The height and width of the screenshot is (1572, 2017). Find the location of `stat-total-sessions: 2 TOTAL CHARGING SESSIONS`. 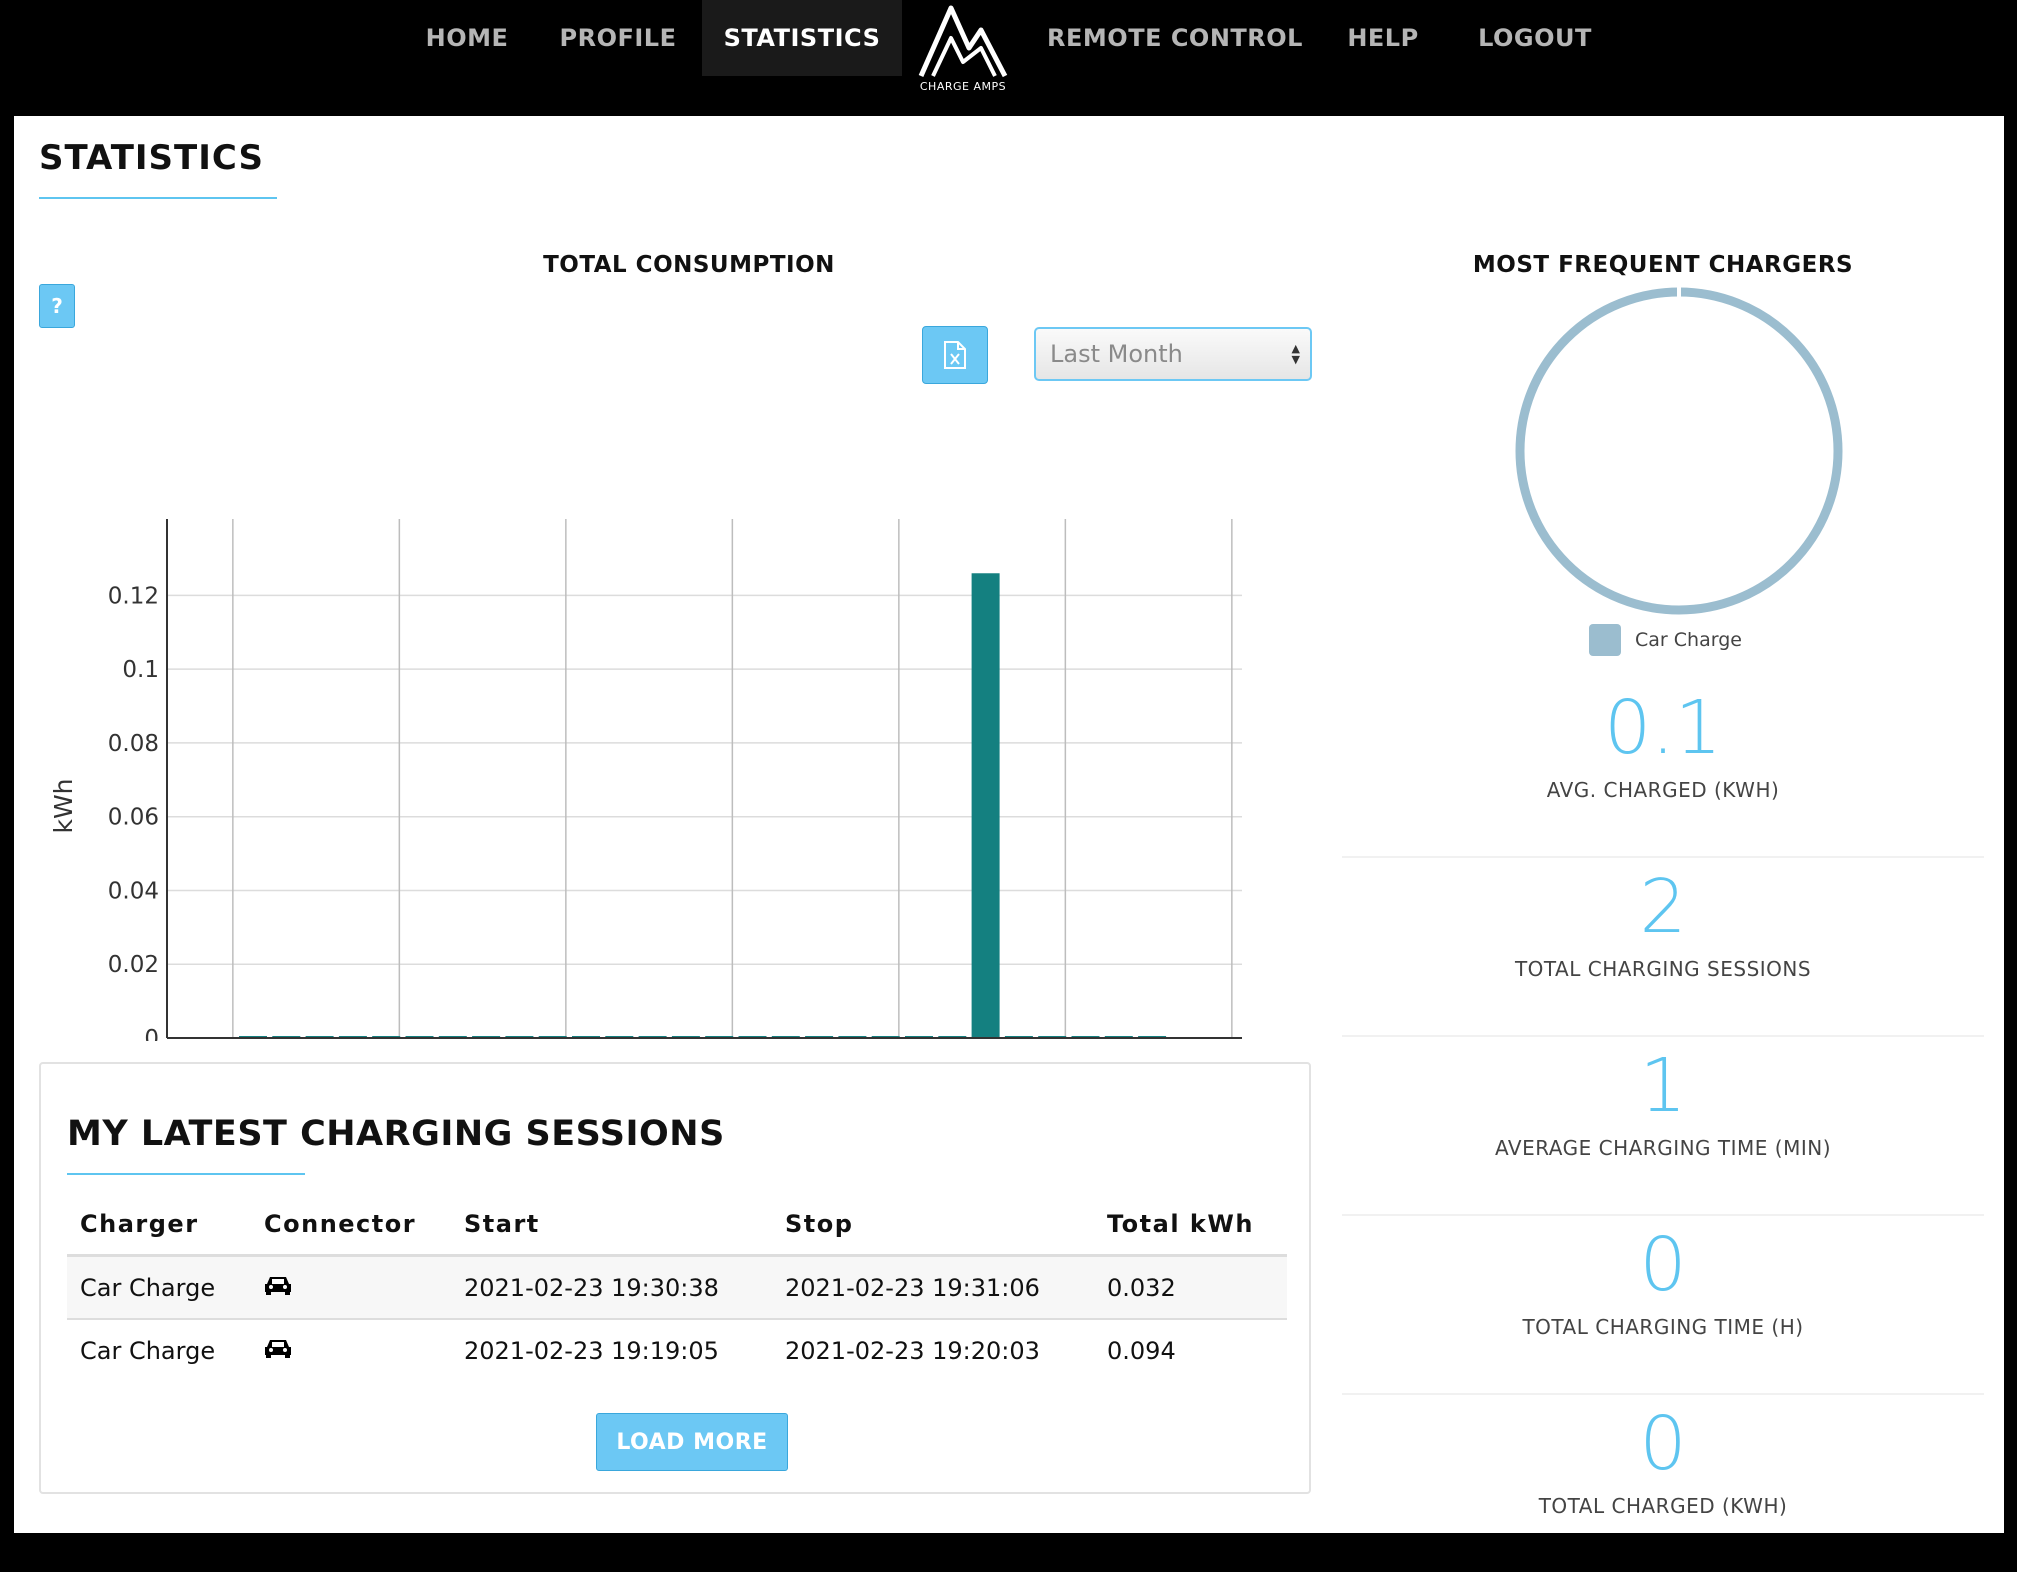

stat-total-sessions: 2 TOTAL CHARGING SESSIONS is located at coordinates (1663, 947).